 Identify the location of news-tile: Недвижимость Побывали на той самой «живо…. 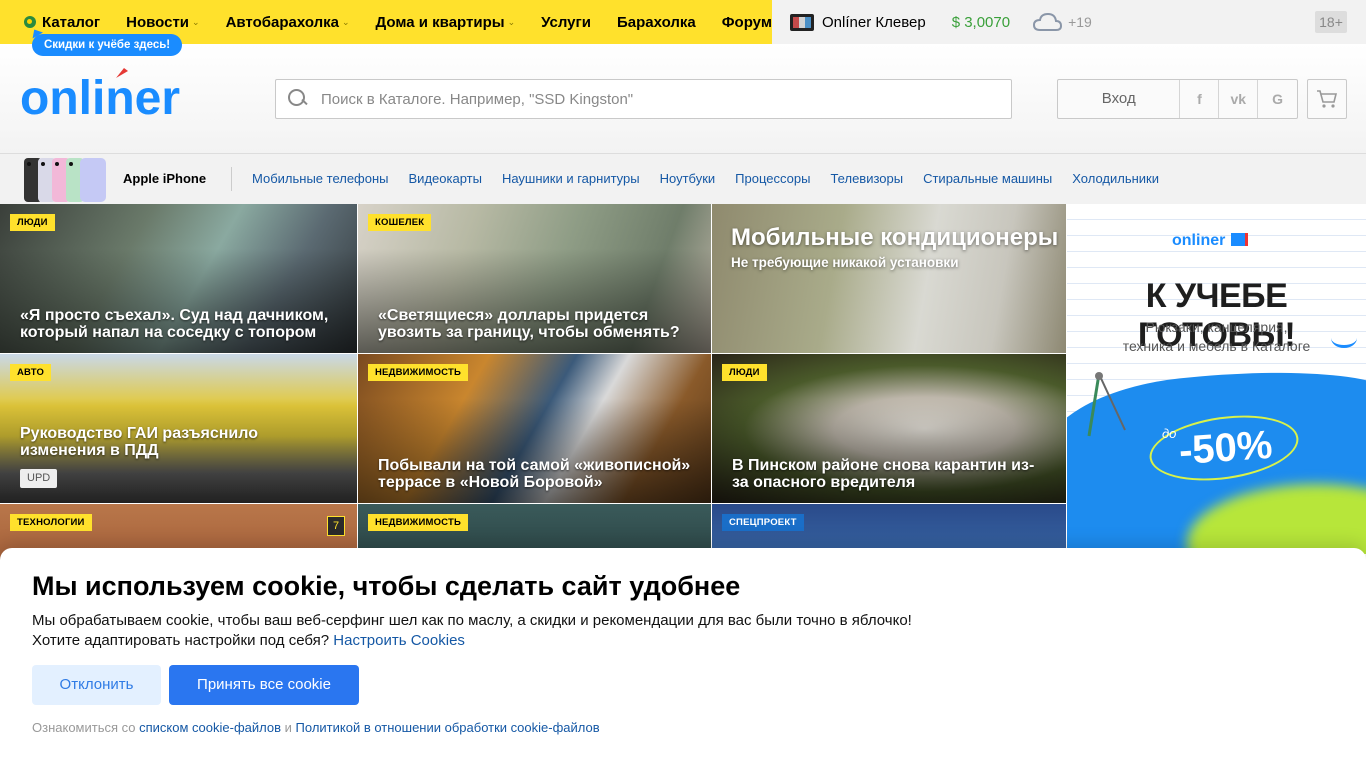
(534, 428).